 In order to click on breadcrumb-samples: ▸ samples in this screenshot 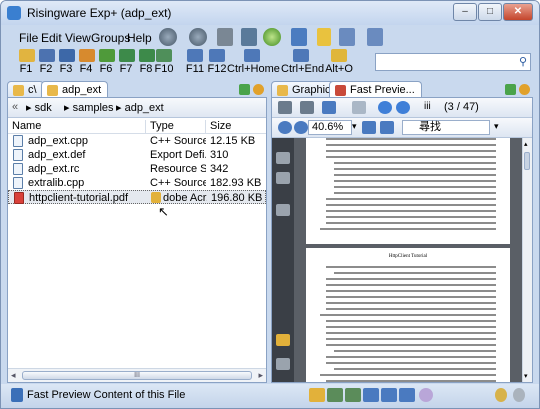, I will do `click(89, 107)`.